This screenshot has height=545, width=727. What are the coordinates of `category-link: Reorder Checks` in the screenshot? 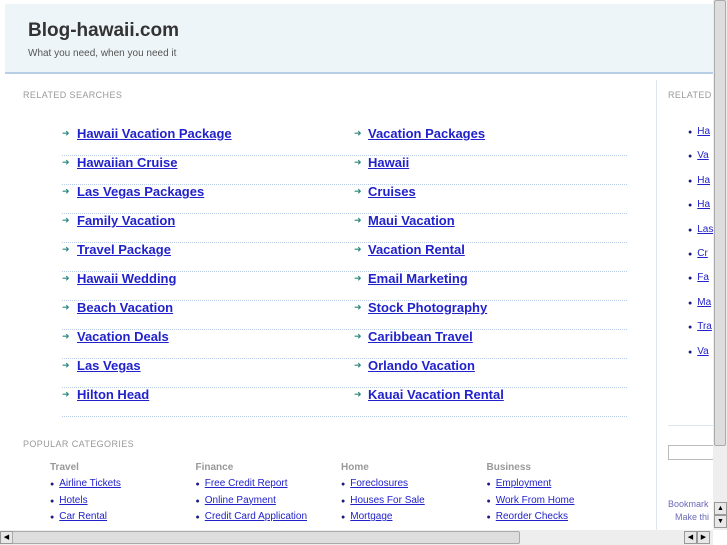 It's located at (532, 516).